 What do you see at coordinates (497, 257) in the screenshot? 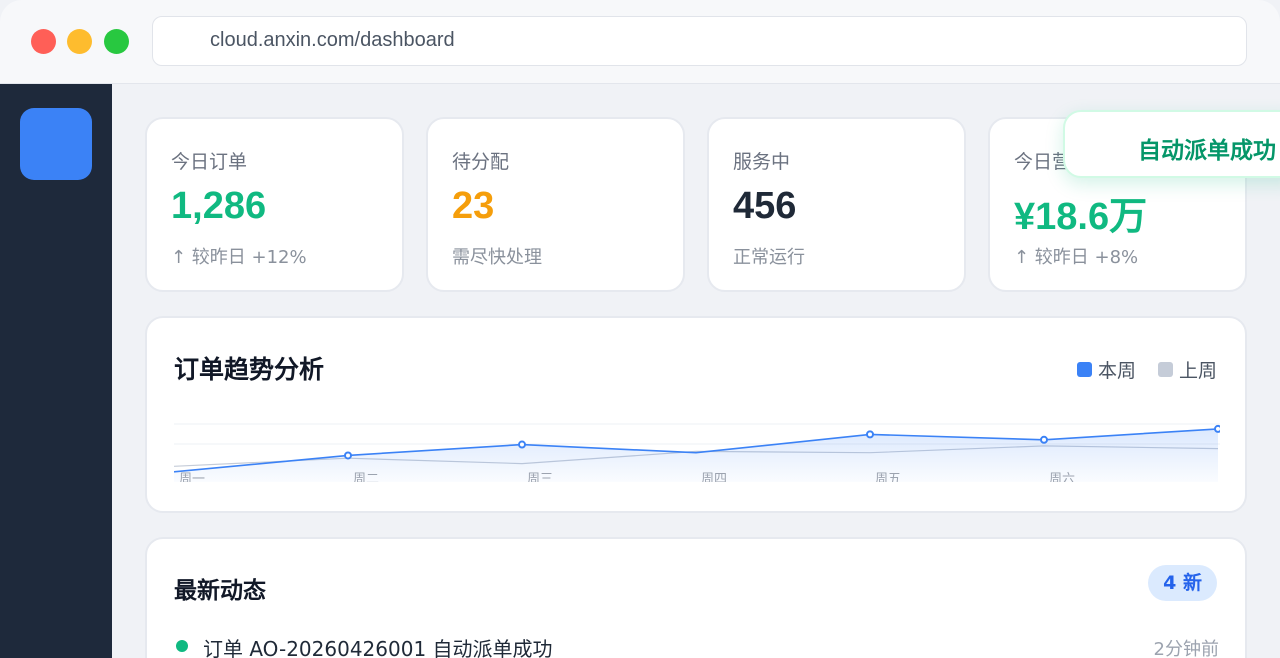
I see `stat-sub: 需尽快处理` at bounding box center [497, 257].